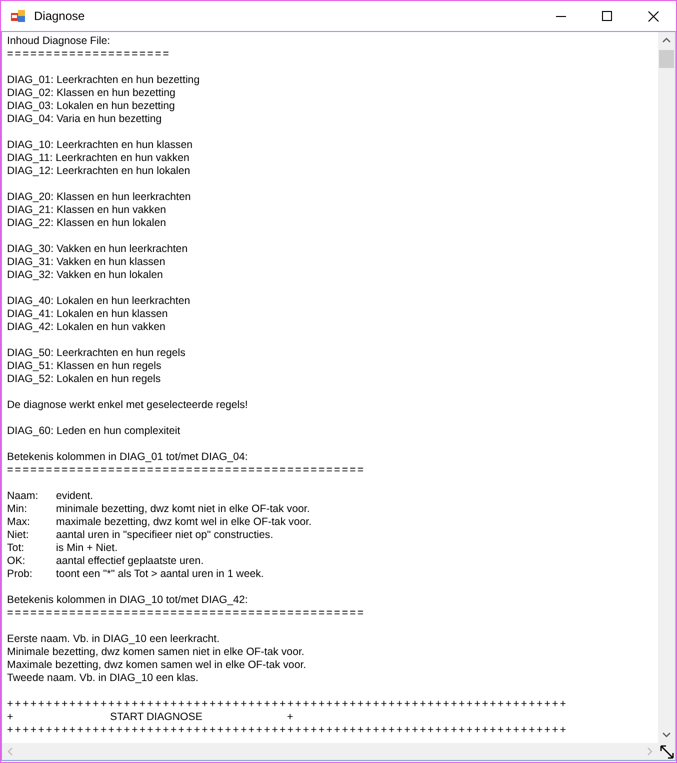 This screenshot has height=763, width=677. I want to click on text-line: DIAG_30: Vakken en hun leerkrachten, so click(97, 249).